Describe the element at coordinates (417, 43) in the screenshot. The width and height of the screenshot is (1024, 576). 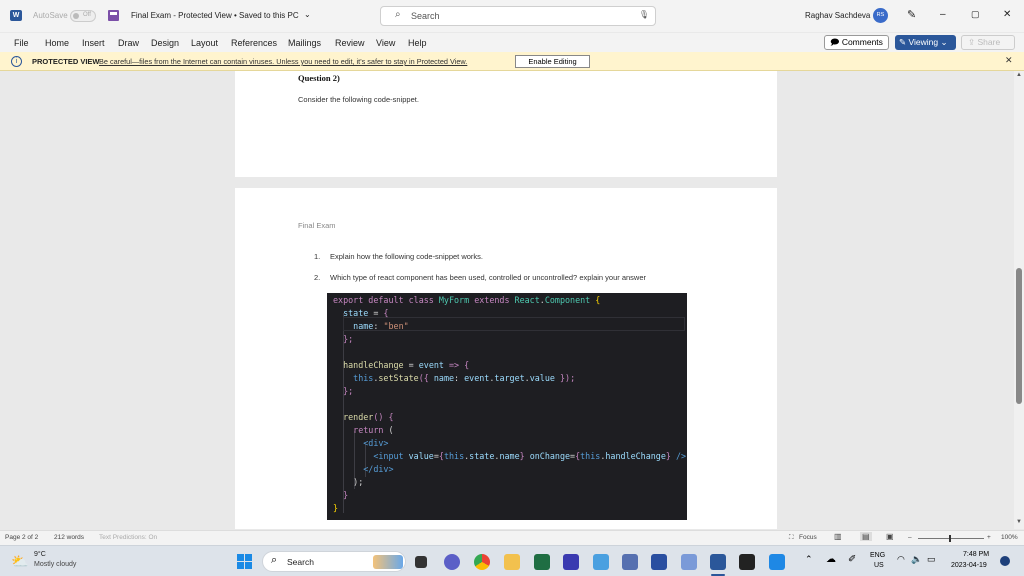
I see `menu-help: Help` at that location.